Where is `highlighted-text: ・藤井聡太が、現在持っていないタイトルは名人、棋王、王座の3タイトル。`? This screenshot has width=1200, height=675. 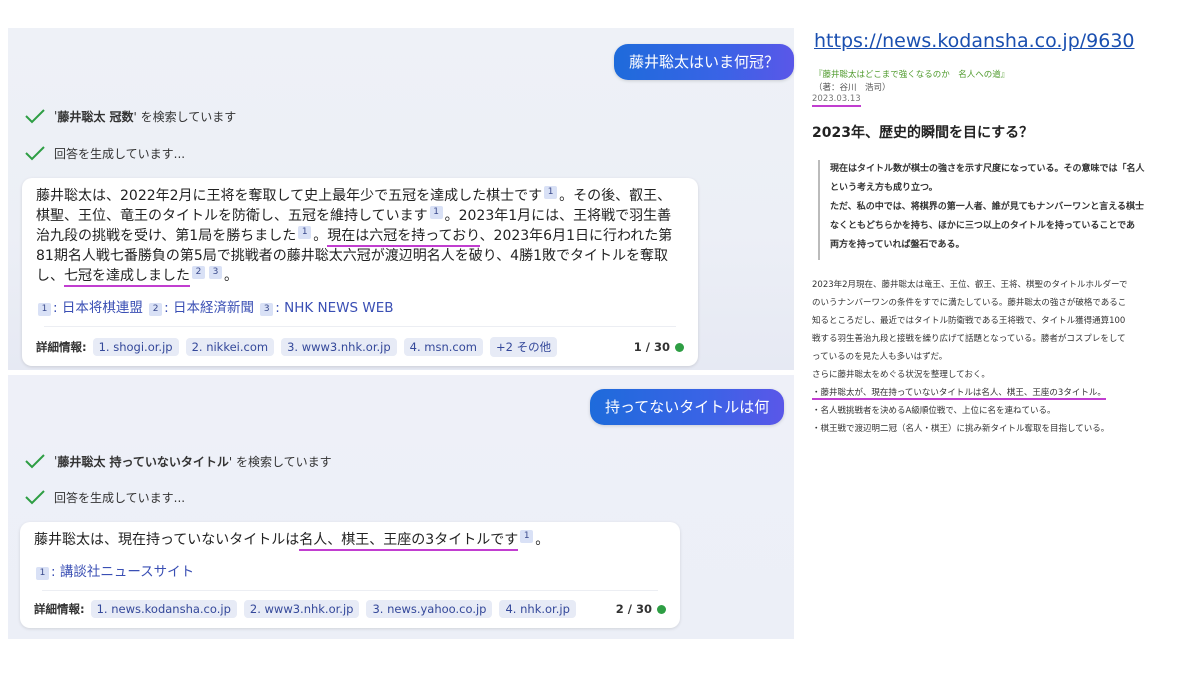
highlighted-text: ・藤井聡太が、現在持っていないタイトルは名人、棋王、王座の3タイトル。 is located at coordinates (959, 394).